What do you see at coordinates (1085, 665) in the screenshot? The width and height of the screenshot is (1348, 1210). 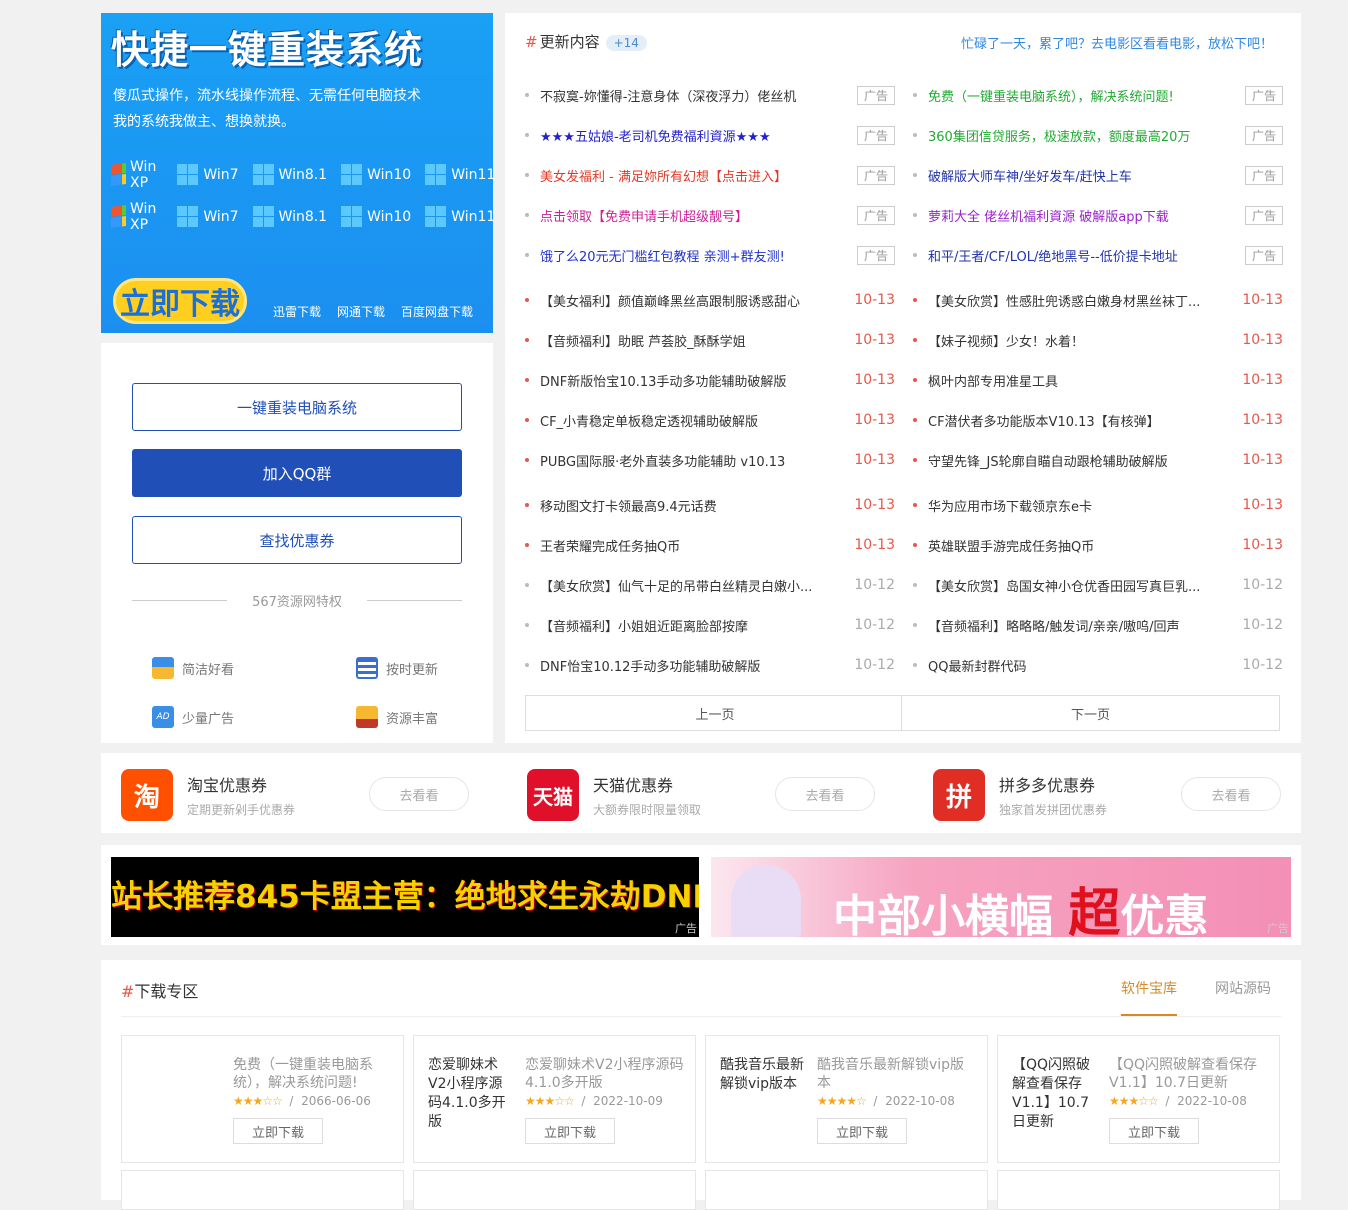 I see `news-title-link: QQ最新封群代码` at bounding box center [1085, 665].